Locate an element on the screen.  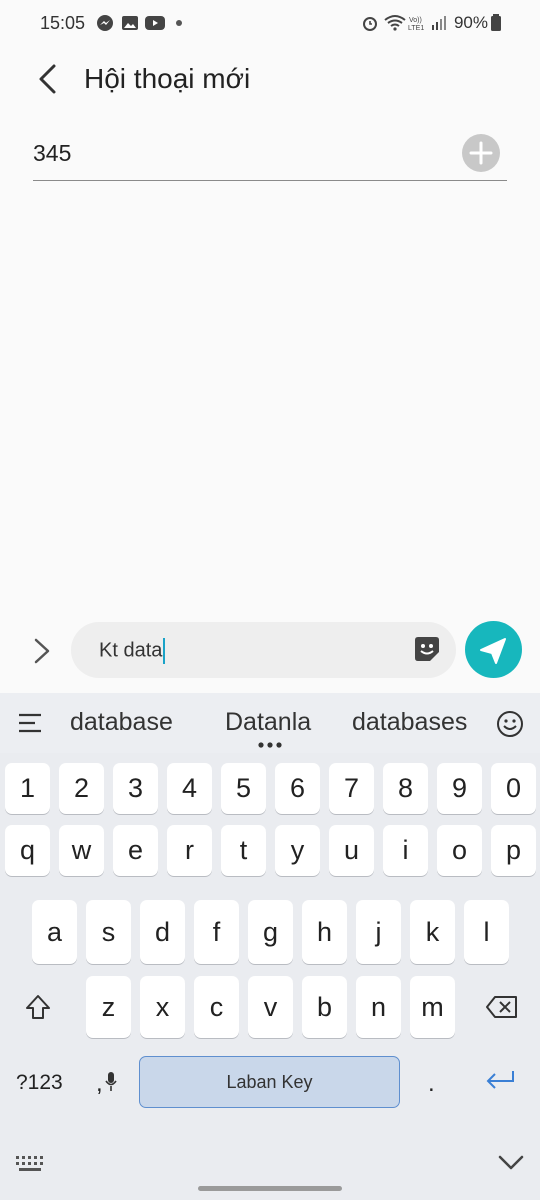
alarm-icon is located at coordinates (370, 24).